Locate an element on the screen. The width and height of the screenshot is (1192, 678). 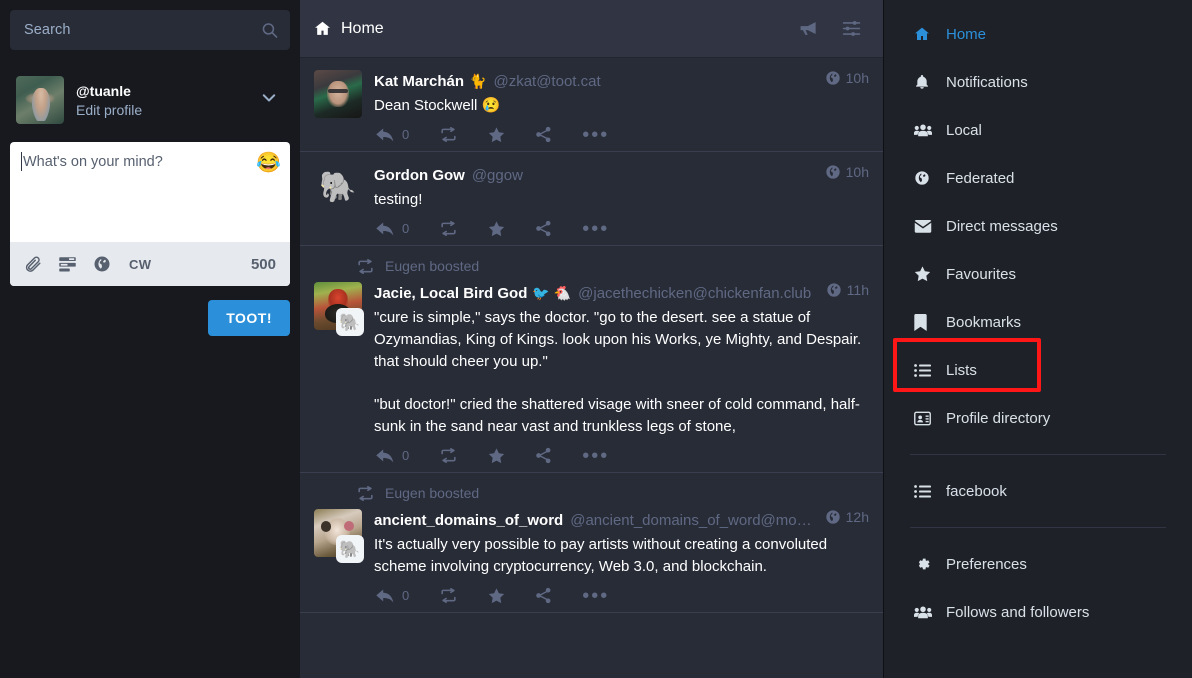
star-icon is located at coordinates (925, 274).